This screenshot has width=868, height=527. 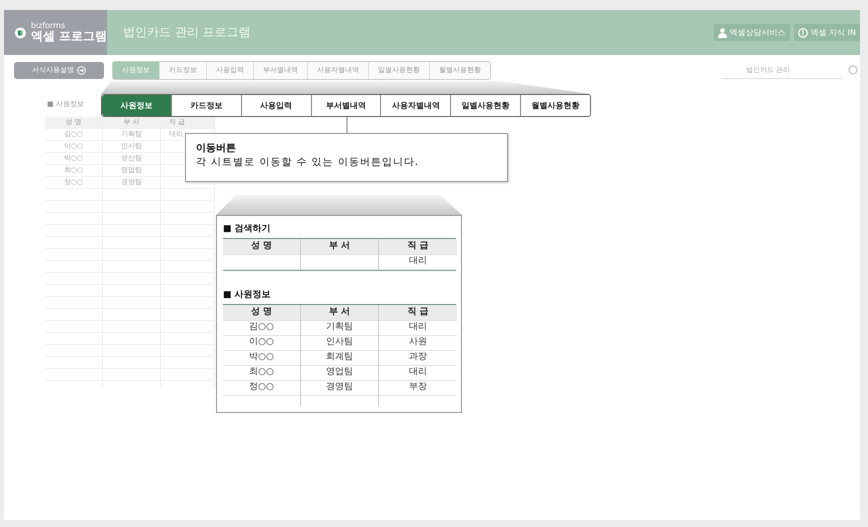 I want to click on program-title: 법인카드 관리 프로그램, so click(x=187, y=32).